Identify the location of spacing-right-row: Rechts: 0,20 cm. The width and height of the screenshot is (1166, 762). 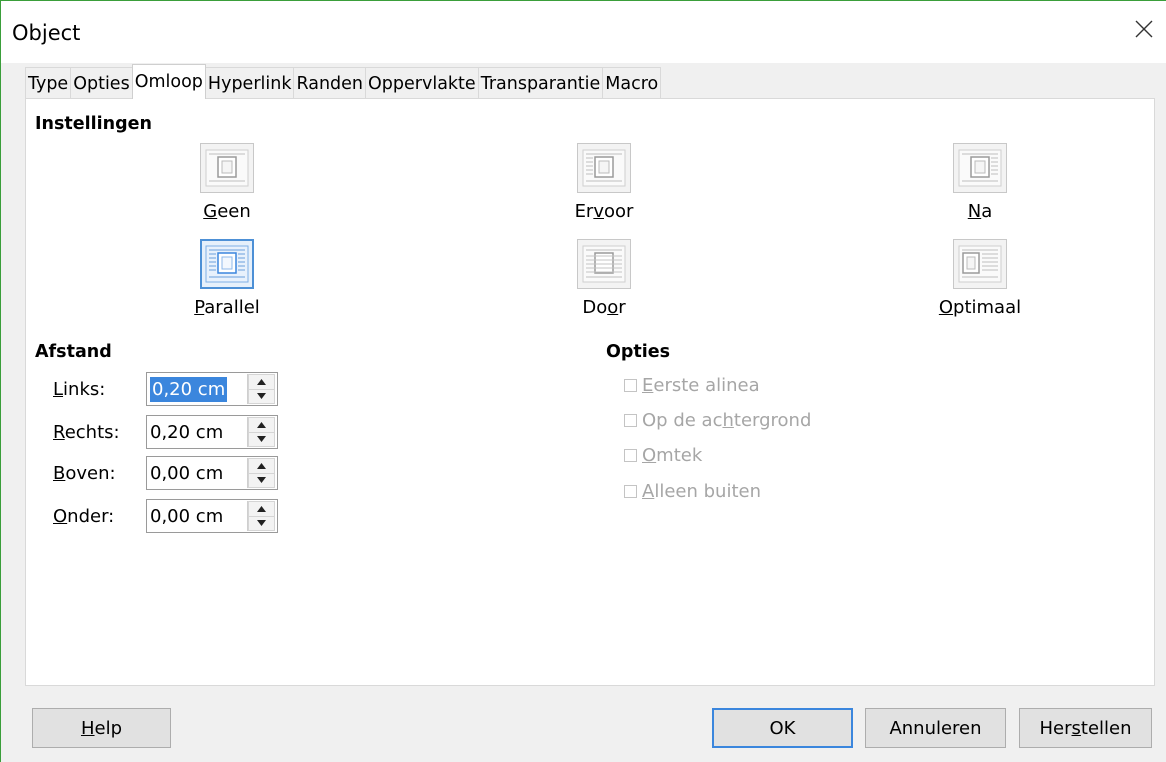
(165, 432).